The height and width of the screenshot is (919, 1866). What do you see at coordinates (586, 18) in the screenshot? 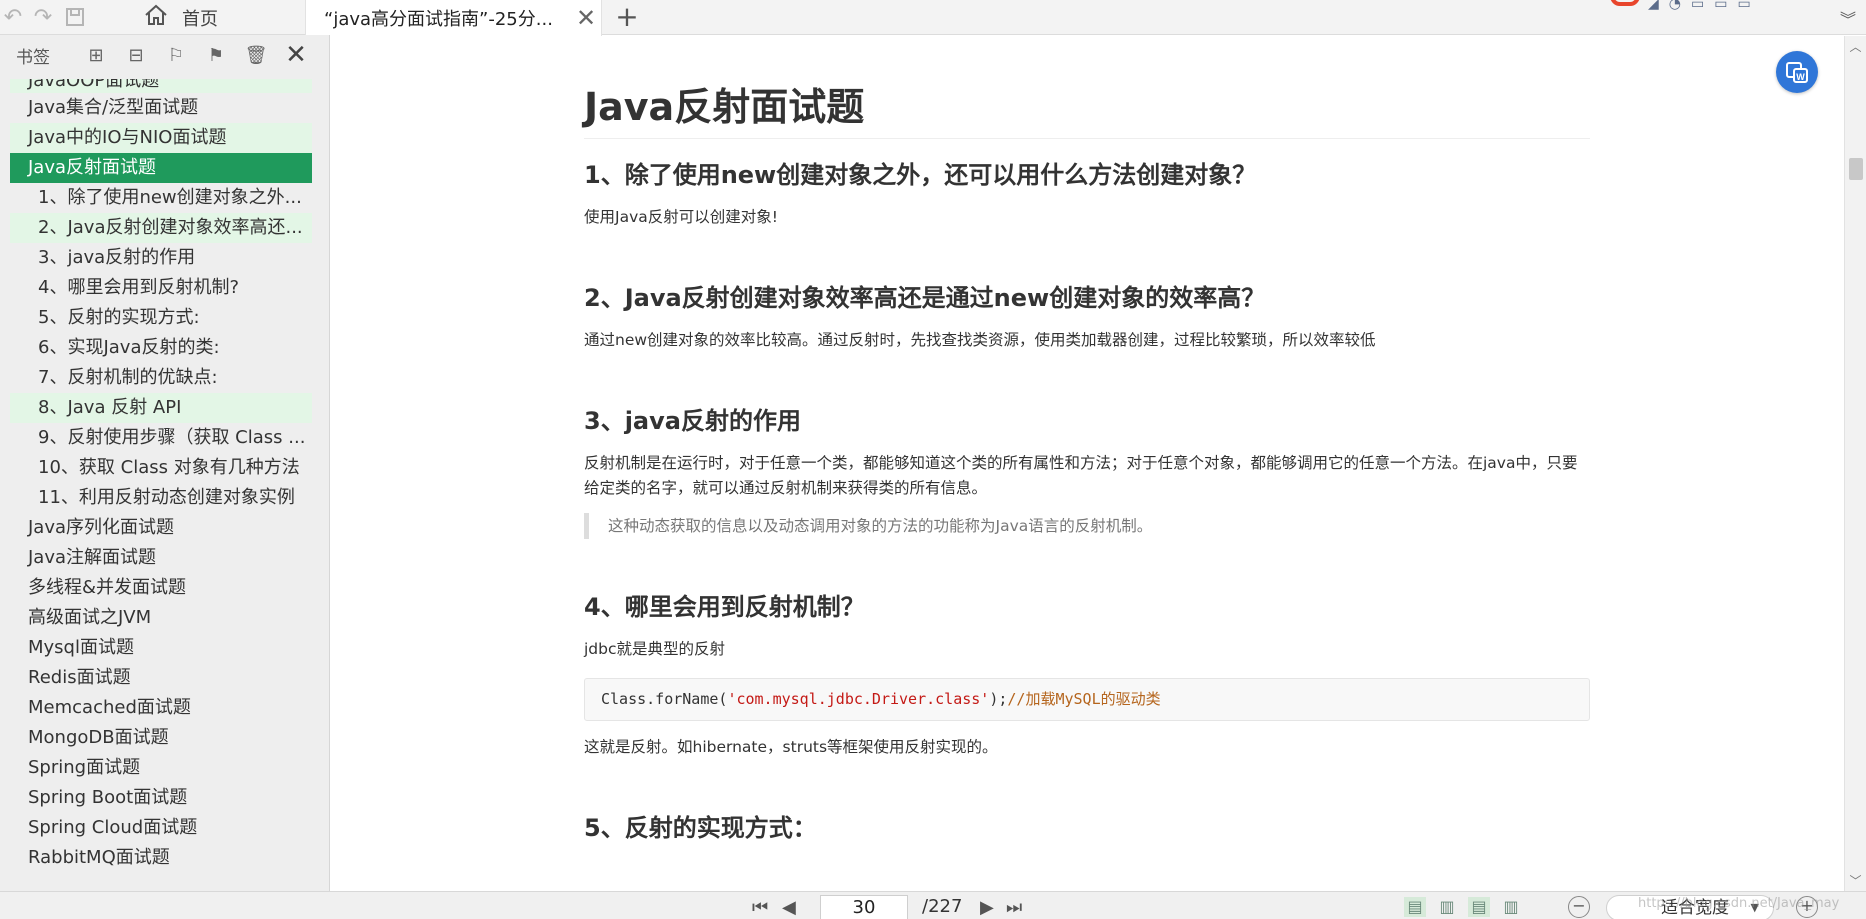
I see `close-tab-icon: ✕` at bounding box center [586, 18].